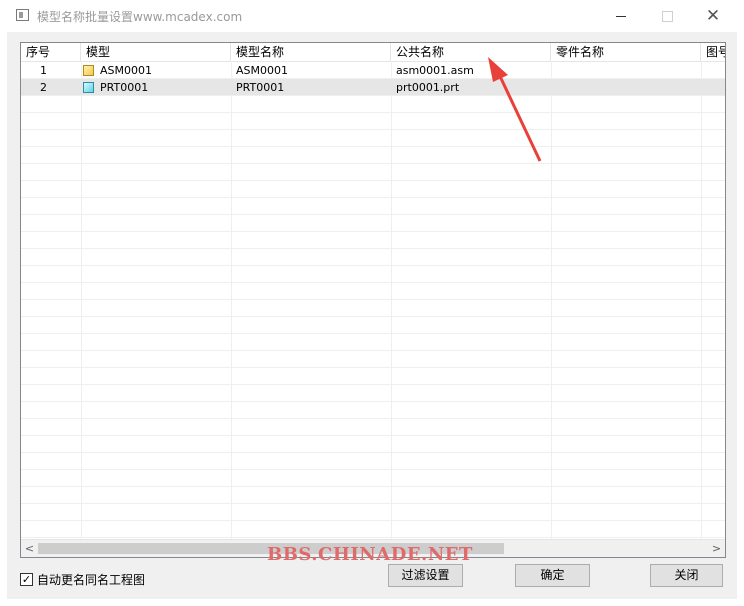 The height and width of the screenshot is (606, 744). What do you see at coordinates (498, 69) in the screenshot?
I see `arrow-head` at bounding box center [498, 69].